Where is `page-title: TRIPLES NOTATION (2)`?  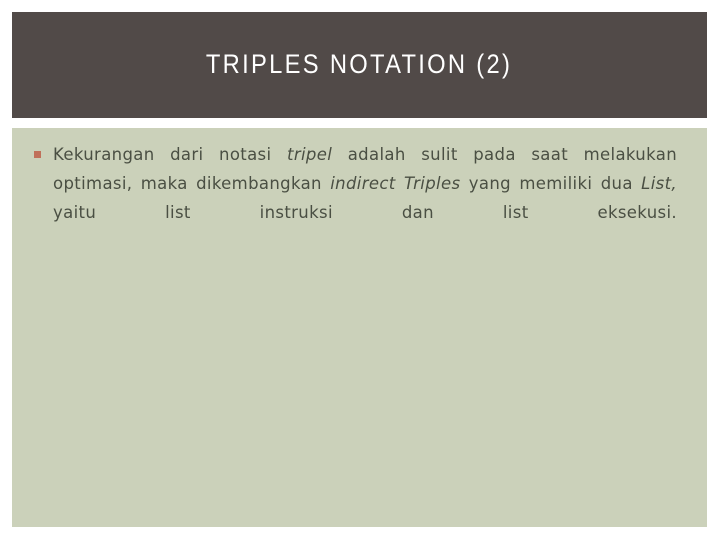
page-title: TRIPLES NOTATION (2) is located at coordinates (359, 64).